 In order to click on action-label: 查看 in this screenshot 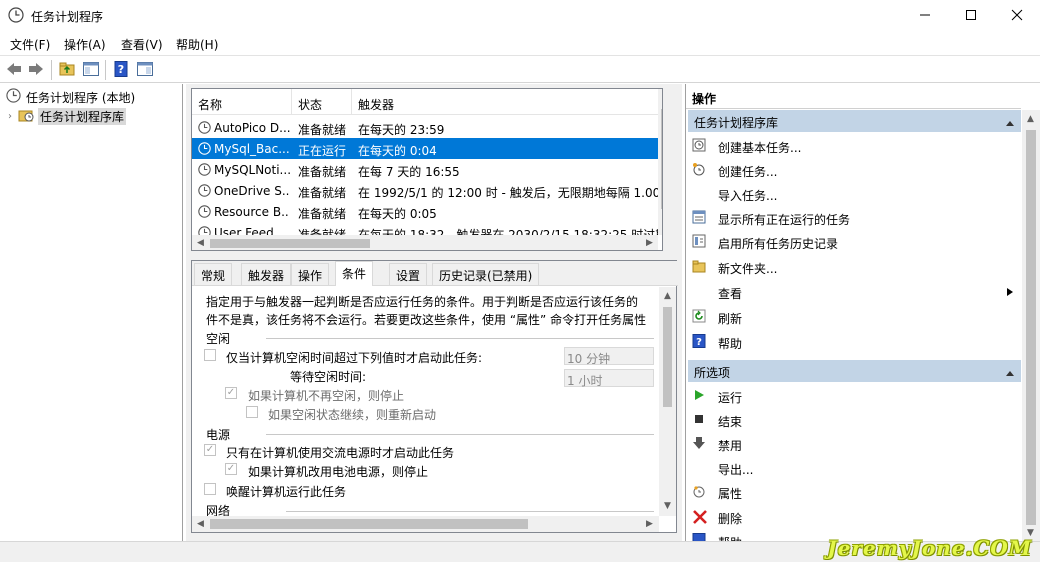, I will do `click(730, 294)`.